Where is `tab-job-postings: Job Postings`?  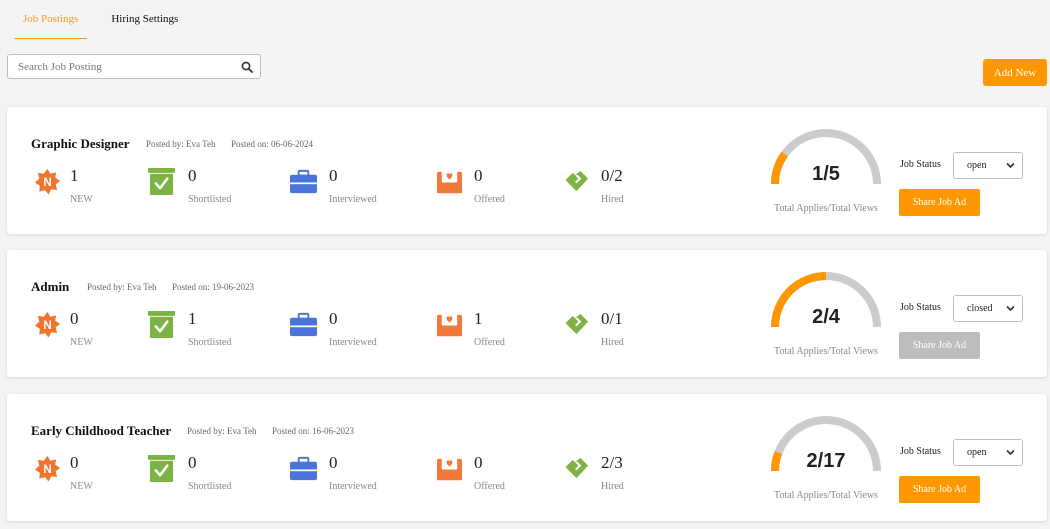 tab-job-postings: Job Postings is located at coordinates (51, 19).